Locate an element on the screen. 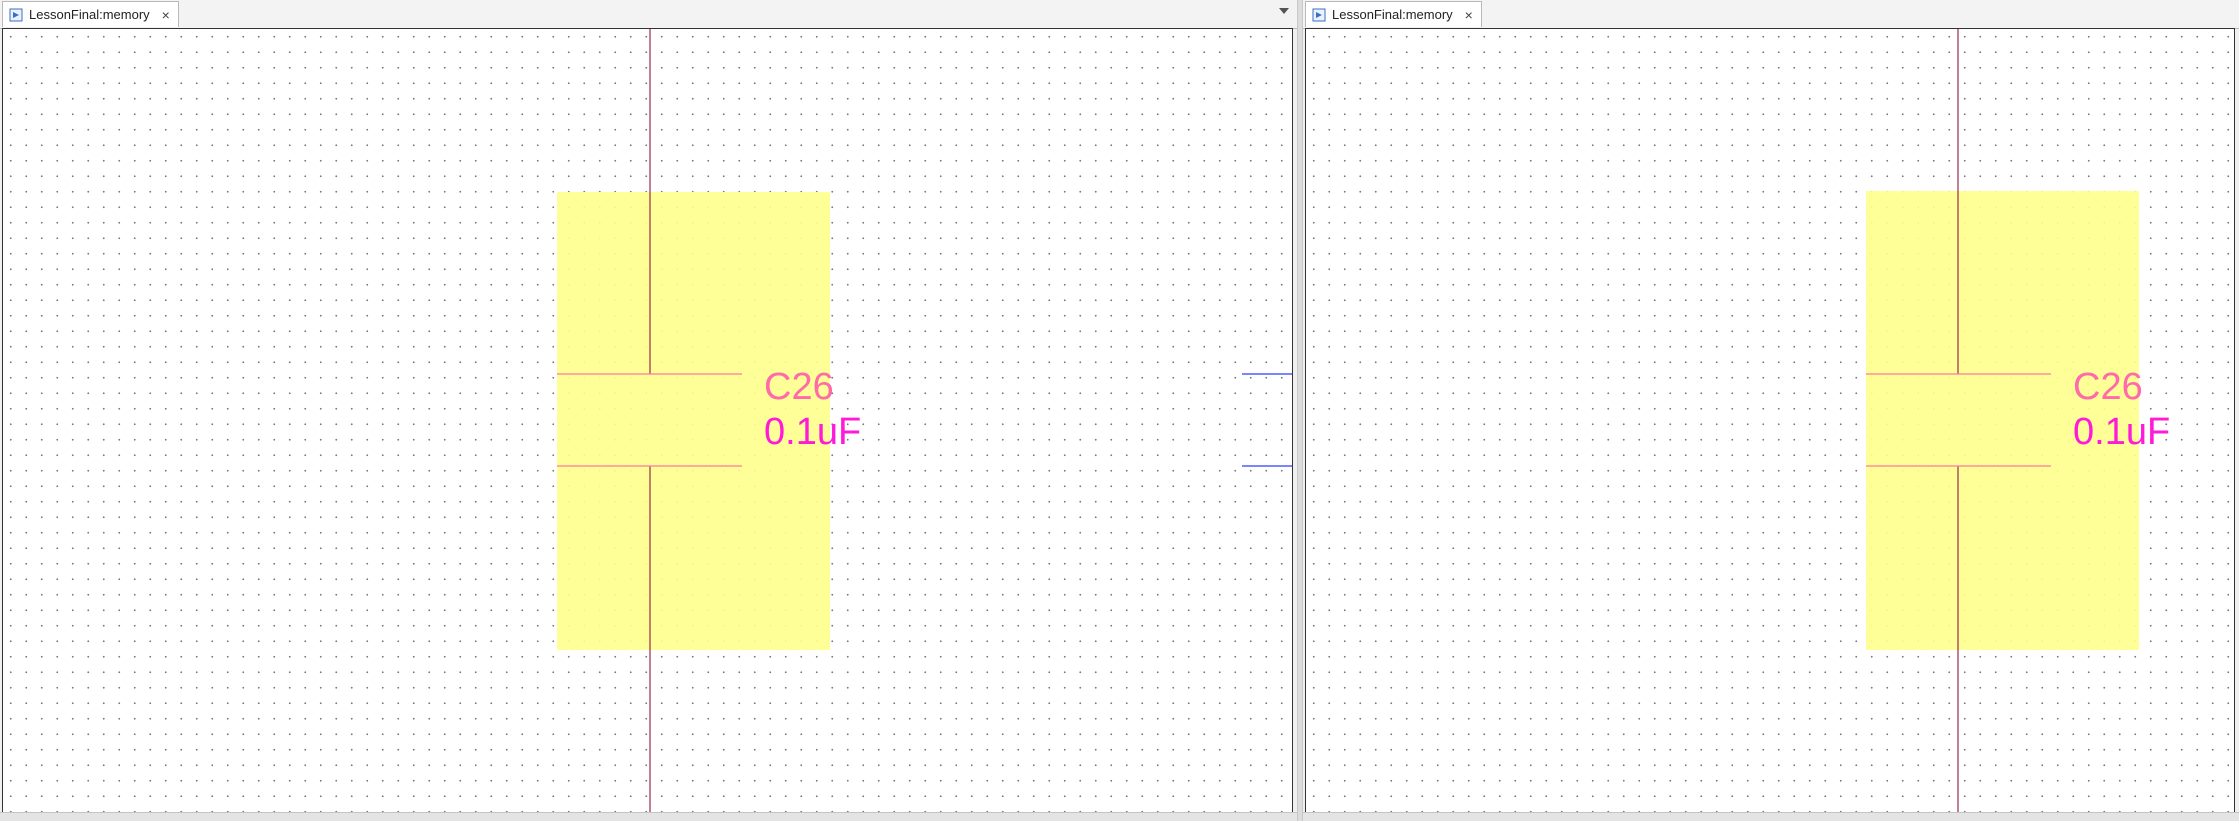  left-tab-bar: LessonFinal:memory × is located at coordinates (648, 14).